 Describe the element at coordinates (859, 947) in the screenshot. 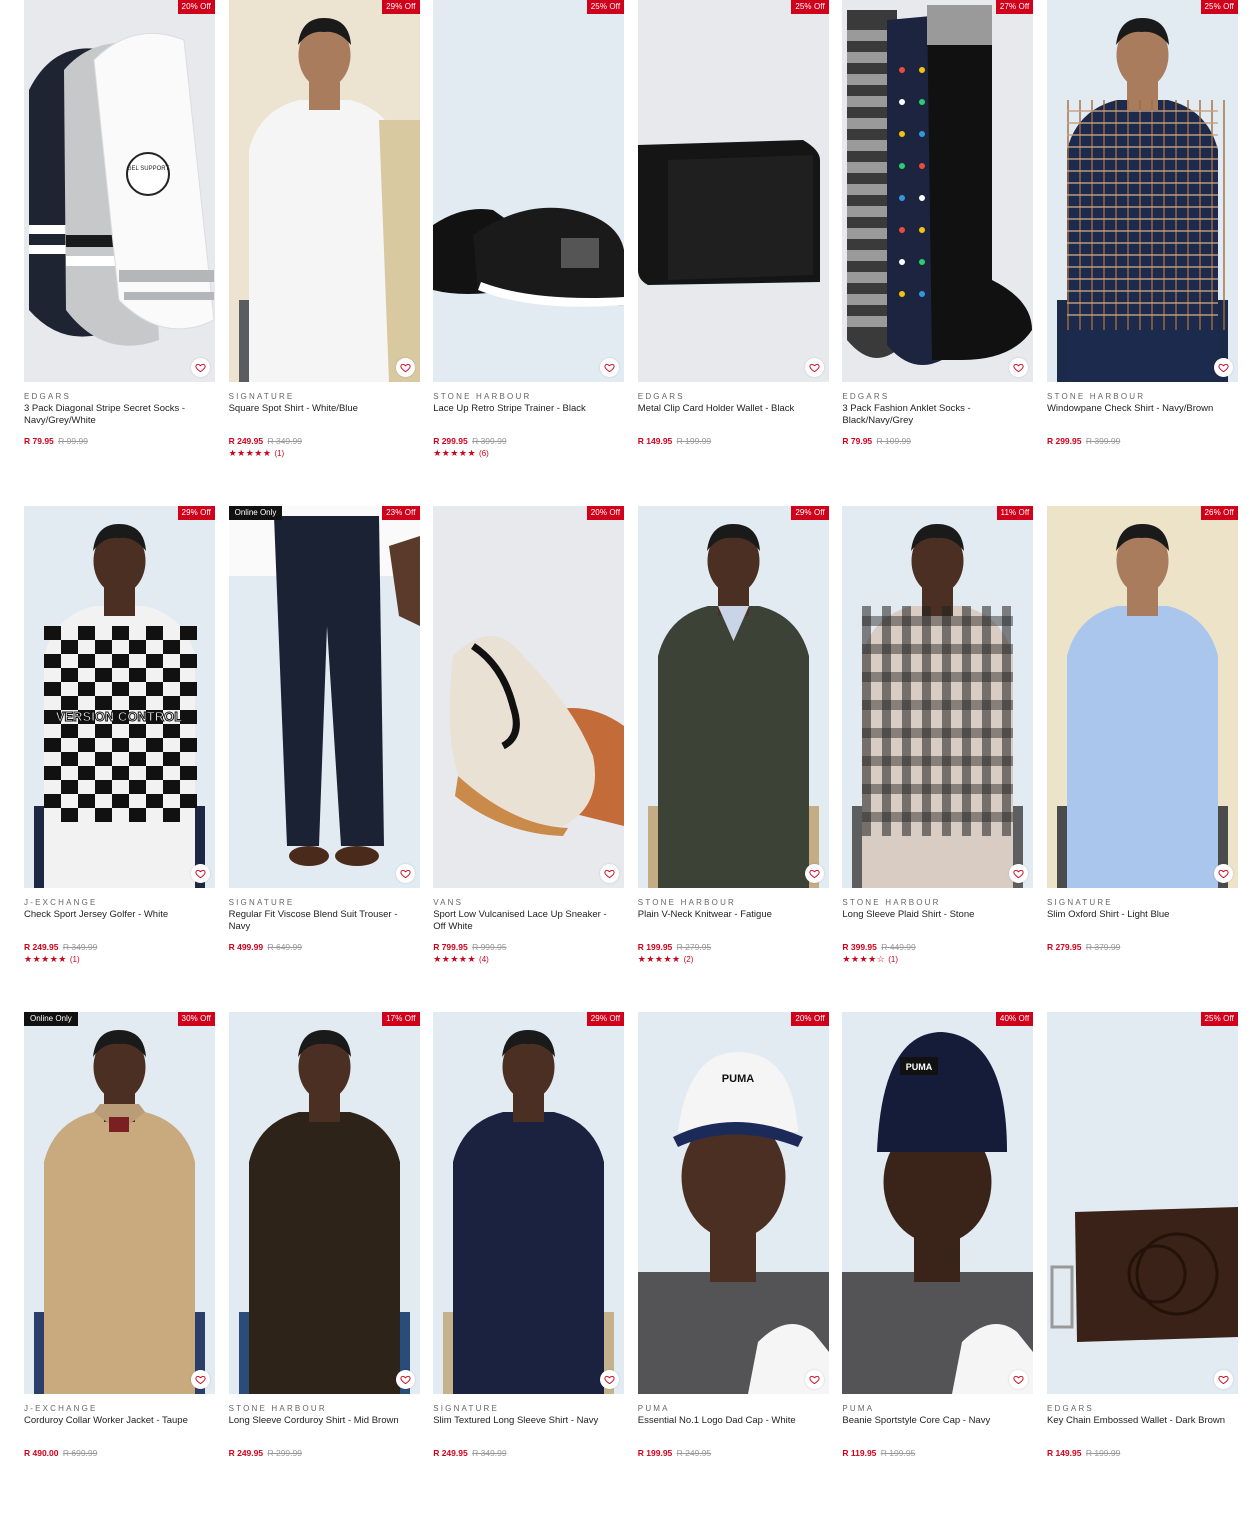

I see `sale-price: R 399.95` at that location.